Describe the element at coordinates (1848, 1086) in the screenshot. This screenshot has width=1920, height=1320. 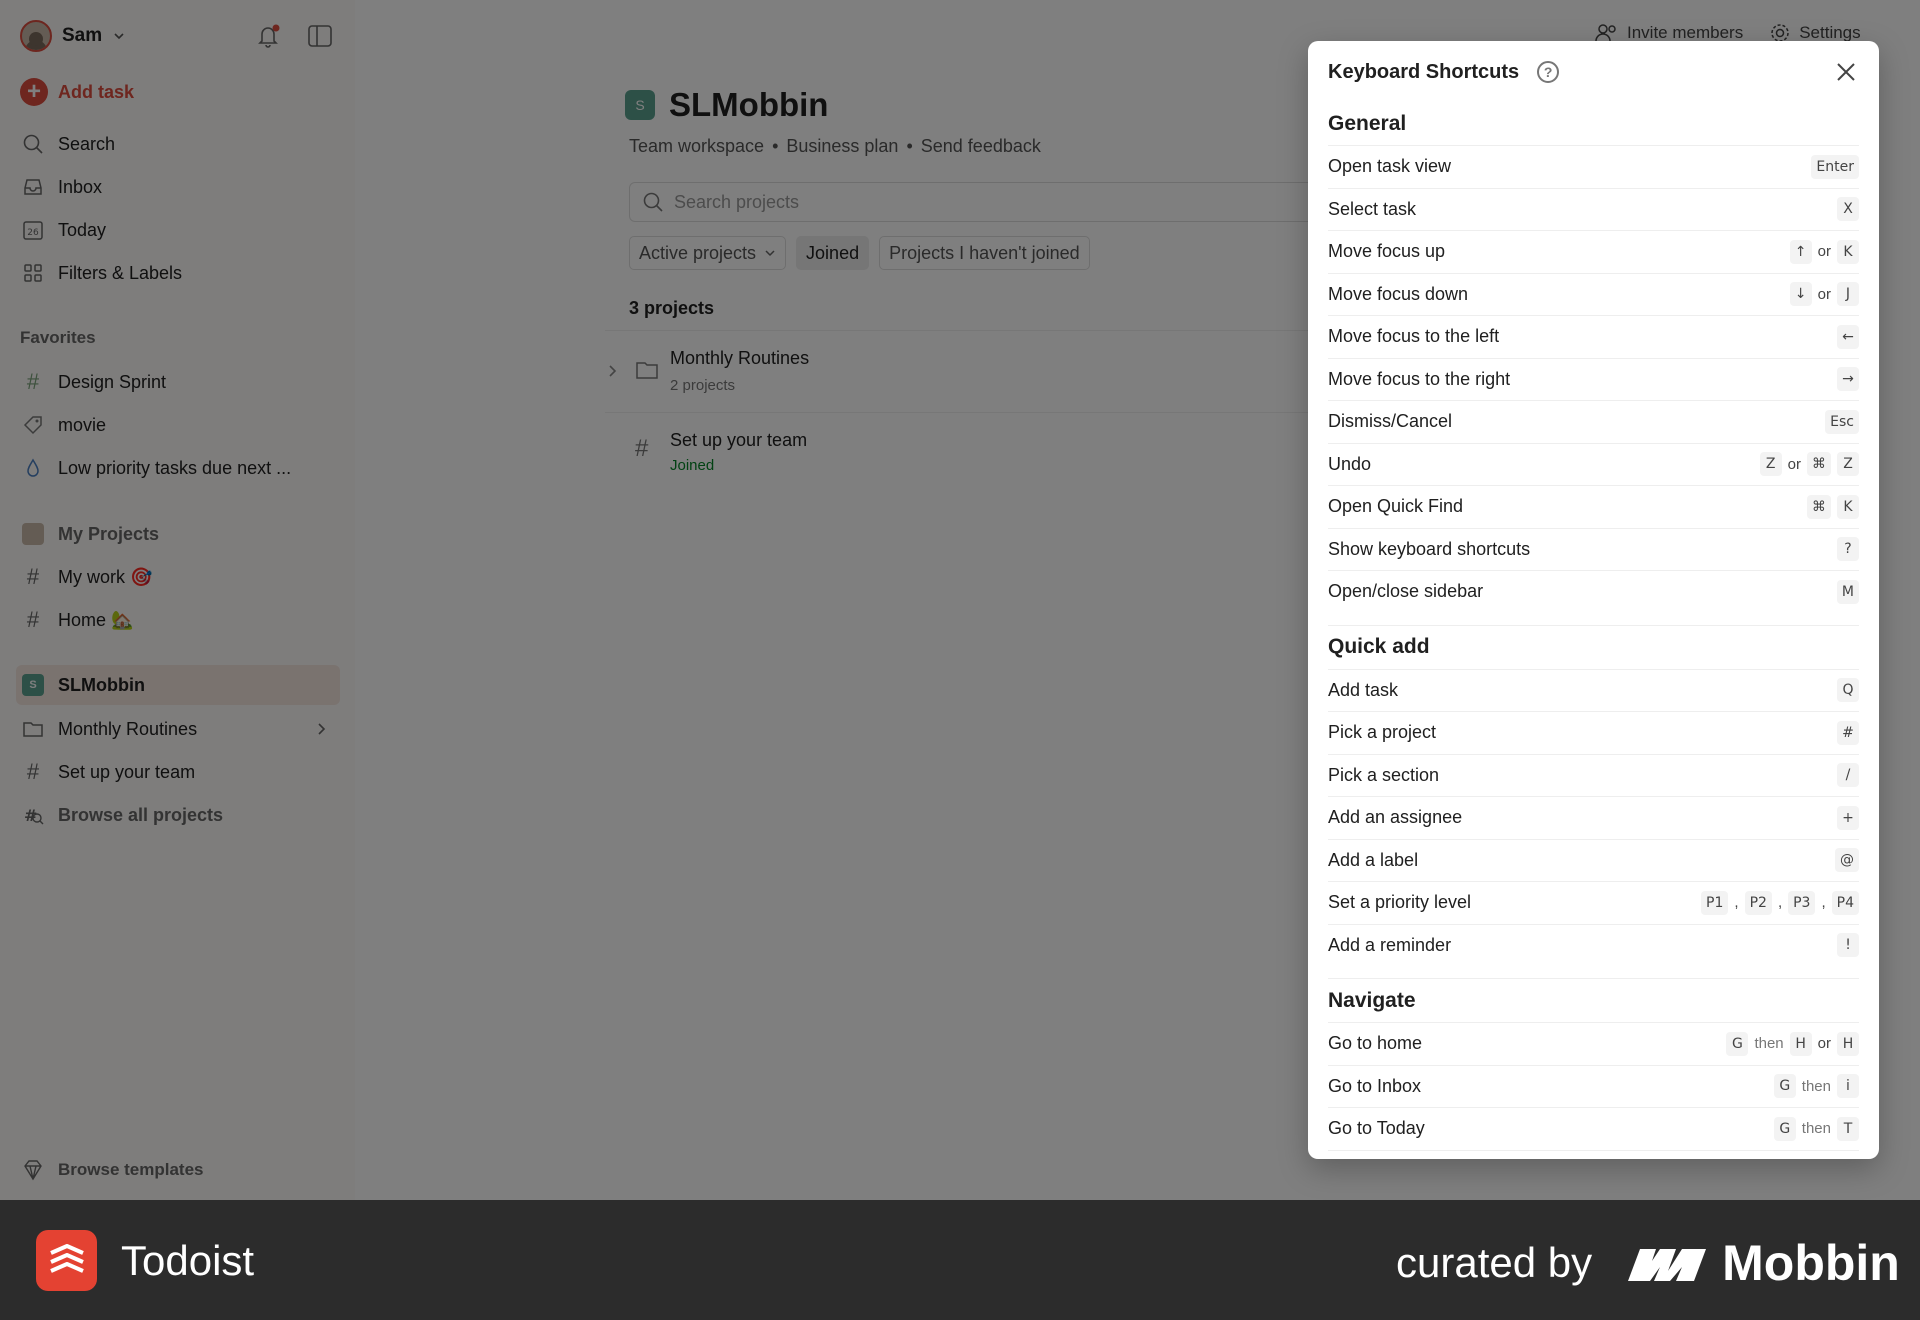
I see `key-cap: i` at that location.